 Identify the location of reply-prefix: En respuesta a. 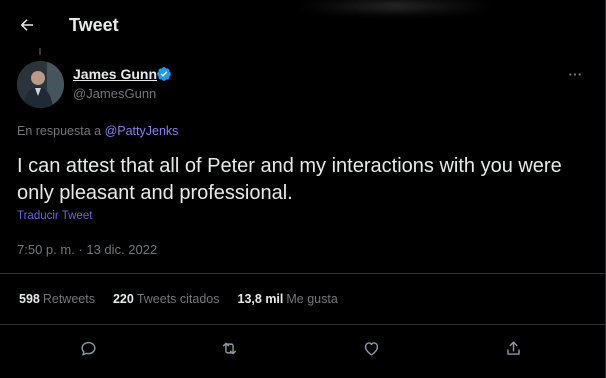
(59, 131).